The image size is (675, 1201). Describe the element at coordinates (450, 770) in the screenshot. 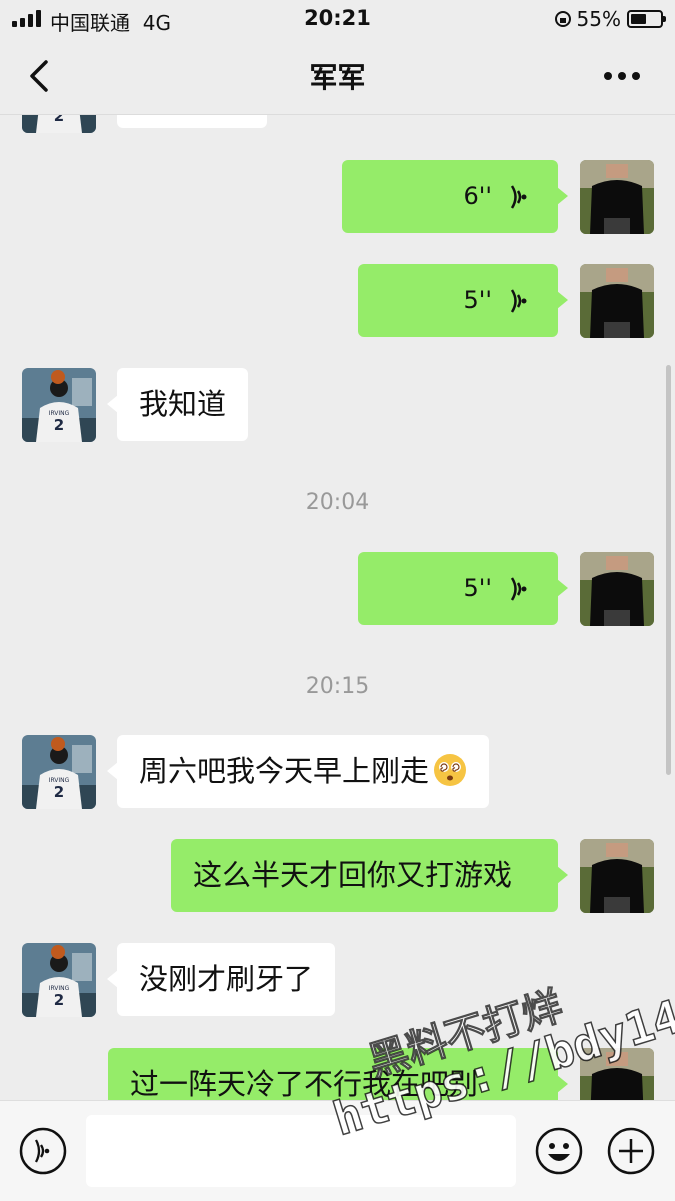

I see `dizzy-face-emoji-icon` at that location.